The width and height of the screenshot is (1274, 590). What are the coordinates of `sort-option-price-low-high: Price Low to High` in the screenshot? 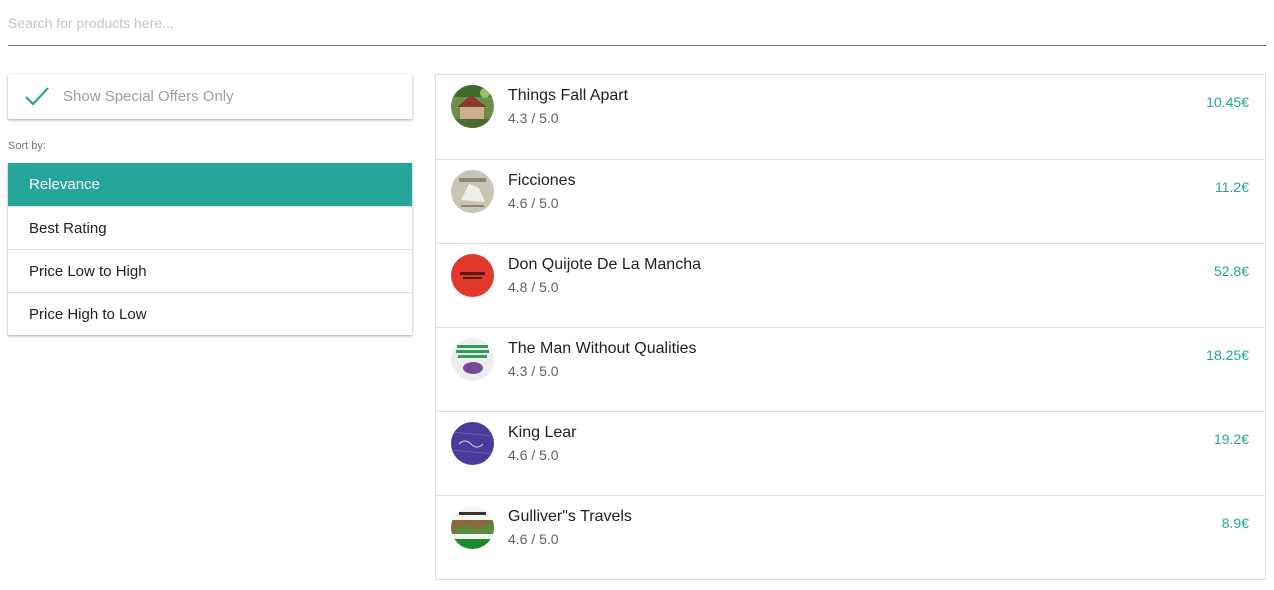 It's located at (210, 270).